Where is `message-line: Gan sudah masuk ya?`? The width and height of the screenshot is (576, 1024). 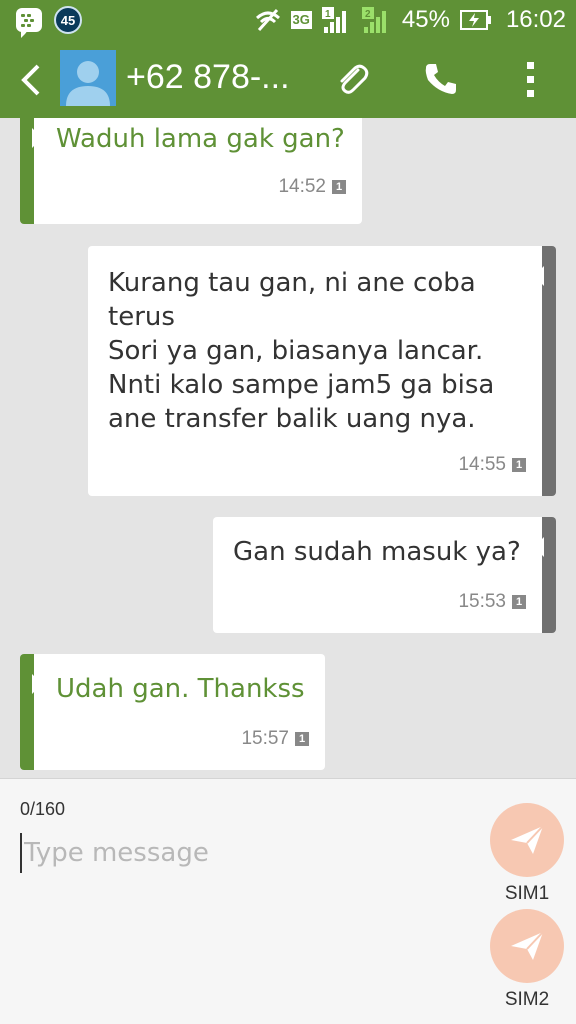
message-line: Gan sudah masuk ya? is located at coordinates (377, 552).